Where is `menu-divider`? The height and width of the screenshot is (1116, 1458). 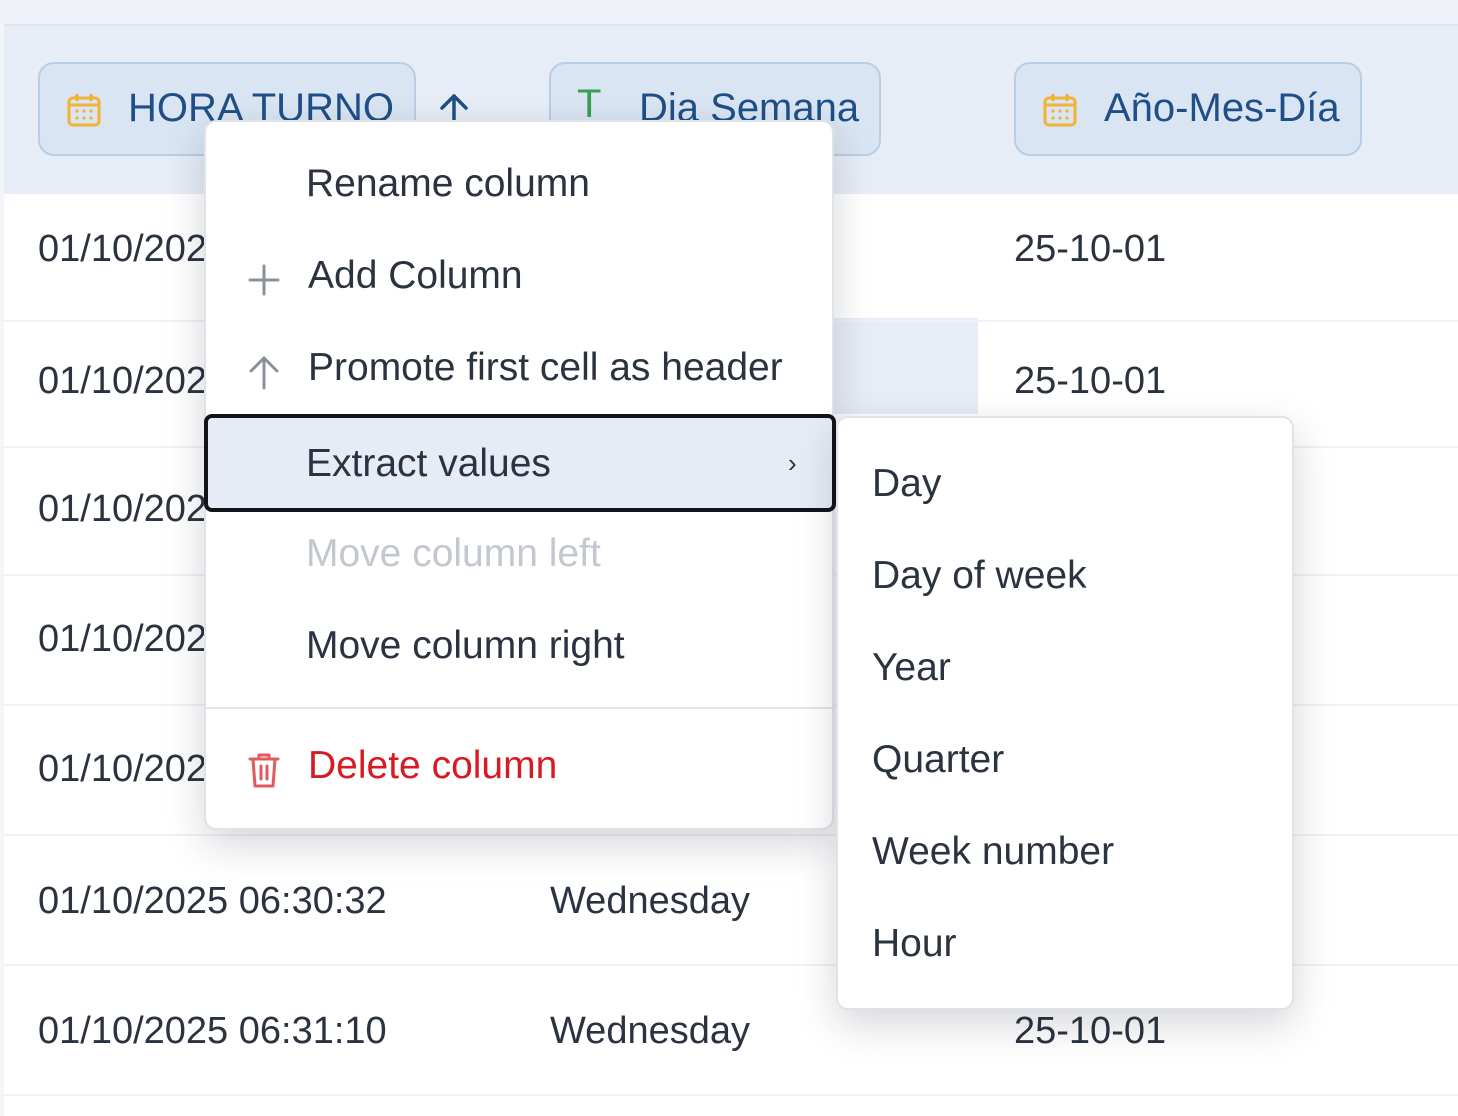
menu-divider is located at coordinates (519, 708).